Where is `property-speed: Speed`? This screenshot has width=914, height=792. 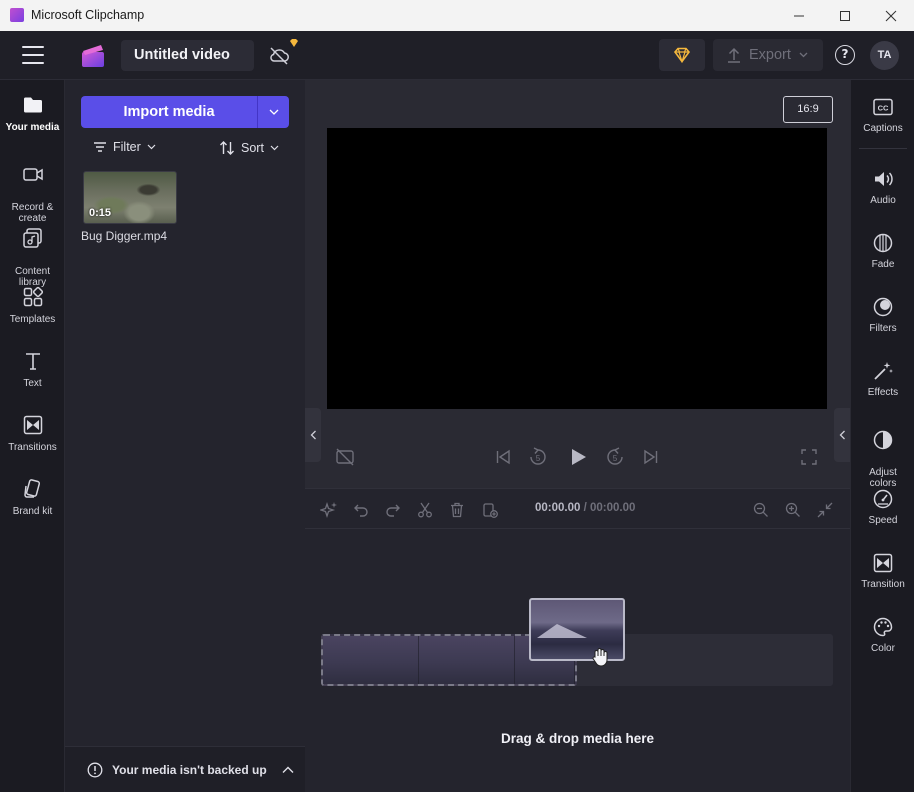
property-speed: Speed is located at coordinates (882, 507).